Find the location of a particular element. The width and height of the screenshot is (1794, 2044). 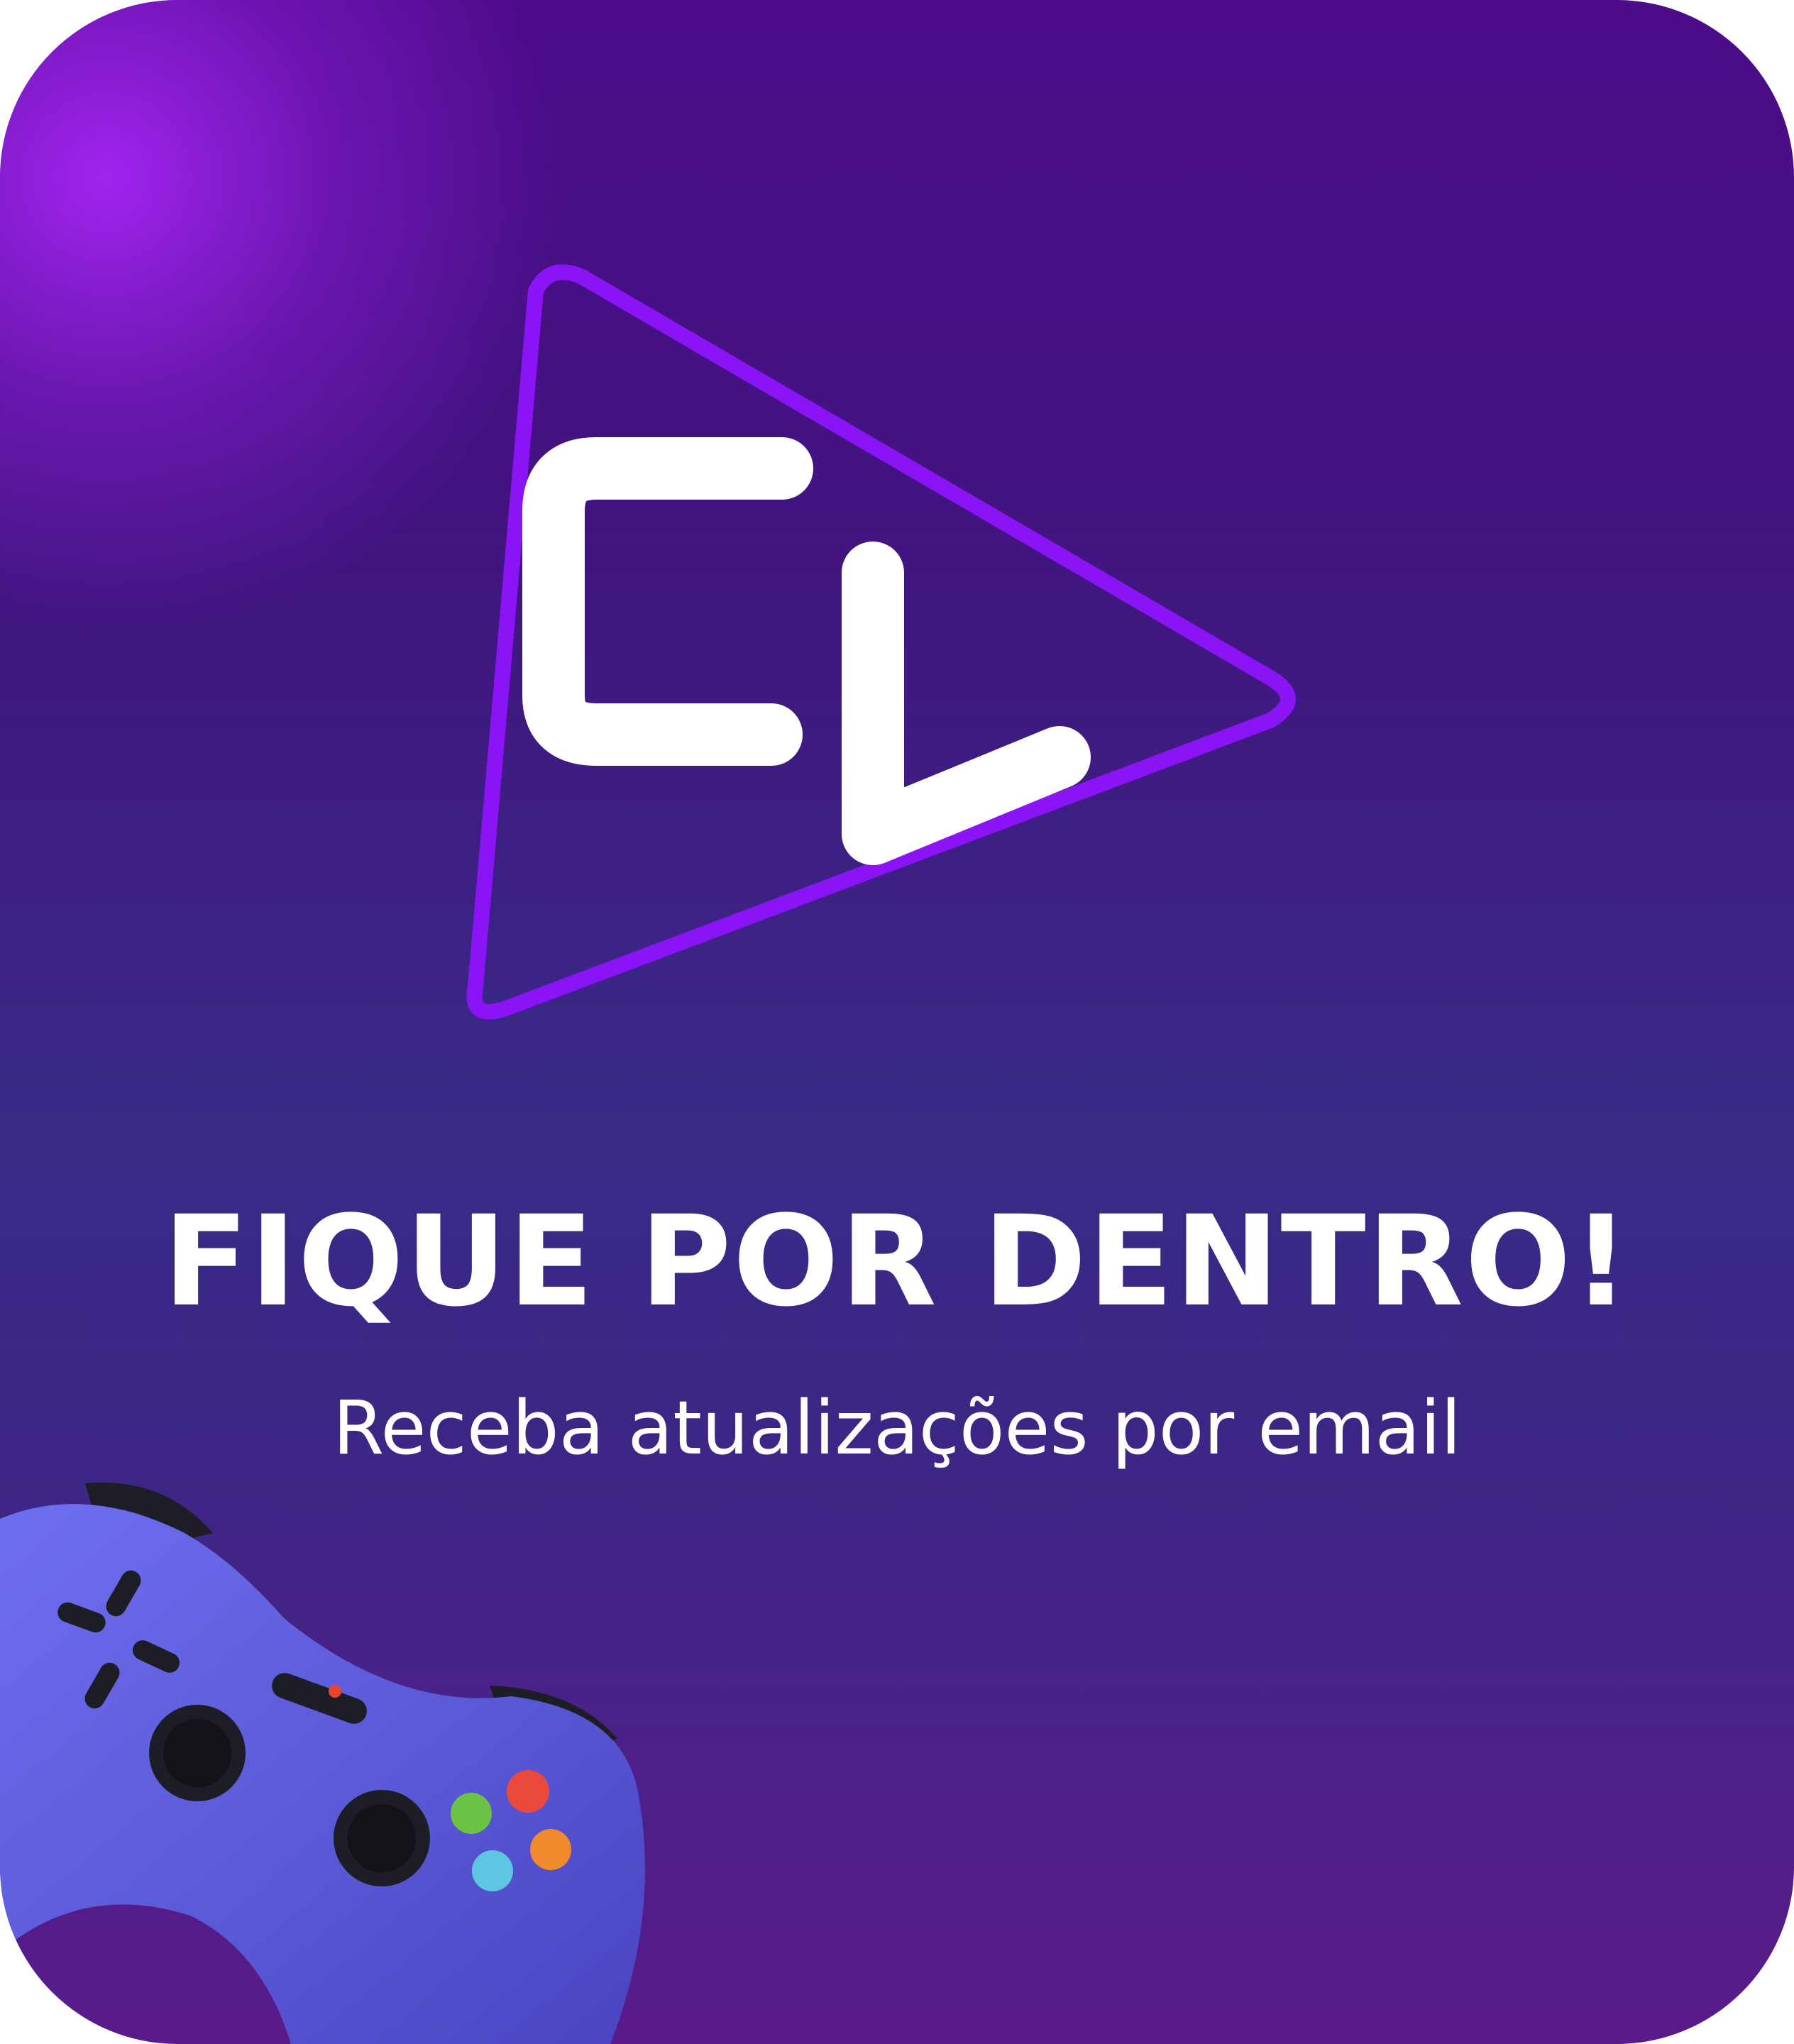

right-analog-stick-top is located at coordinates (382, 1838).